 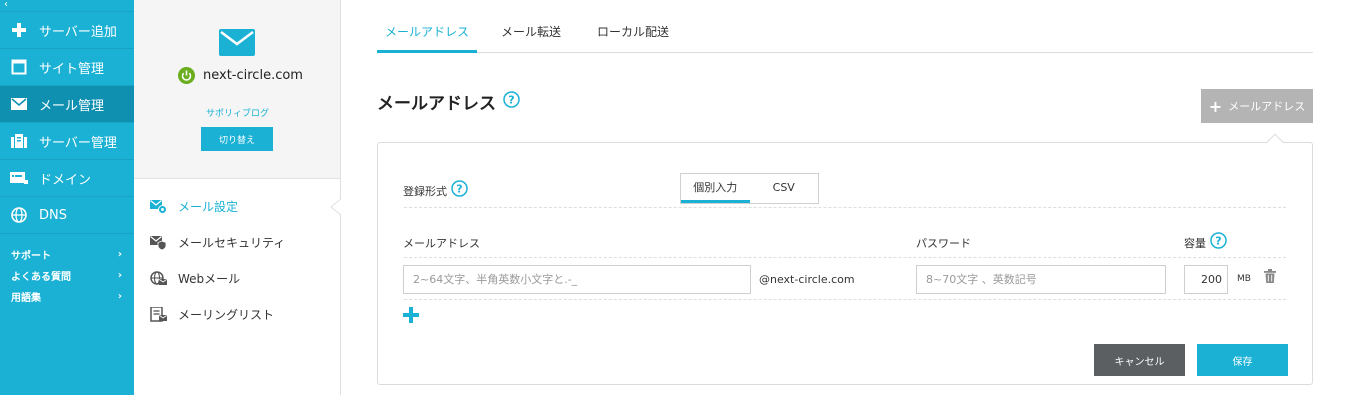 What do you see at coordinates (943, 243) in the screenshot?
I see `column-password: パスワード` at bounding box center [943, 243].